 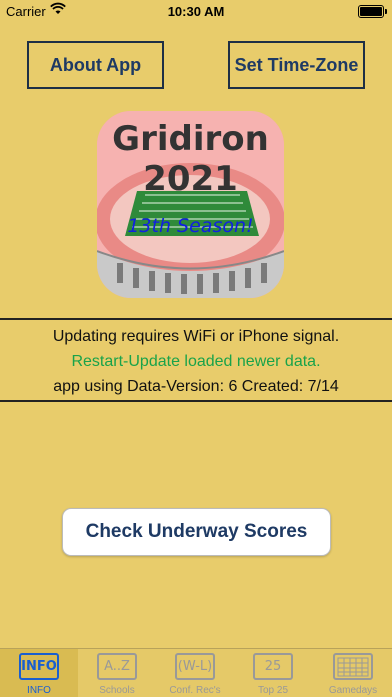 I want to click on status-time: 10:30 AM, so click(x=196, y=11).